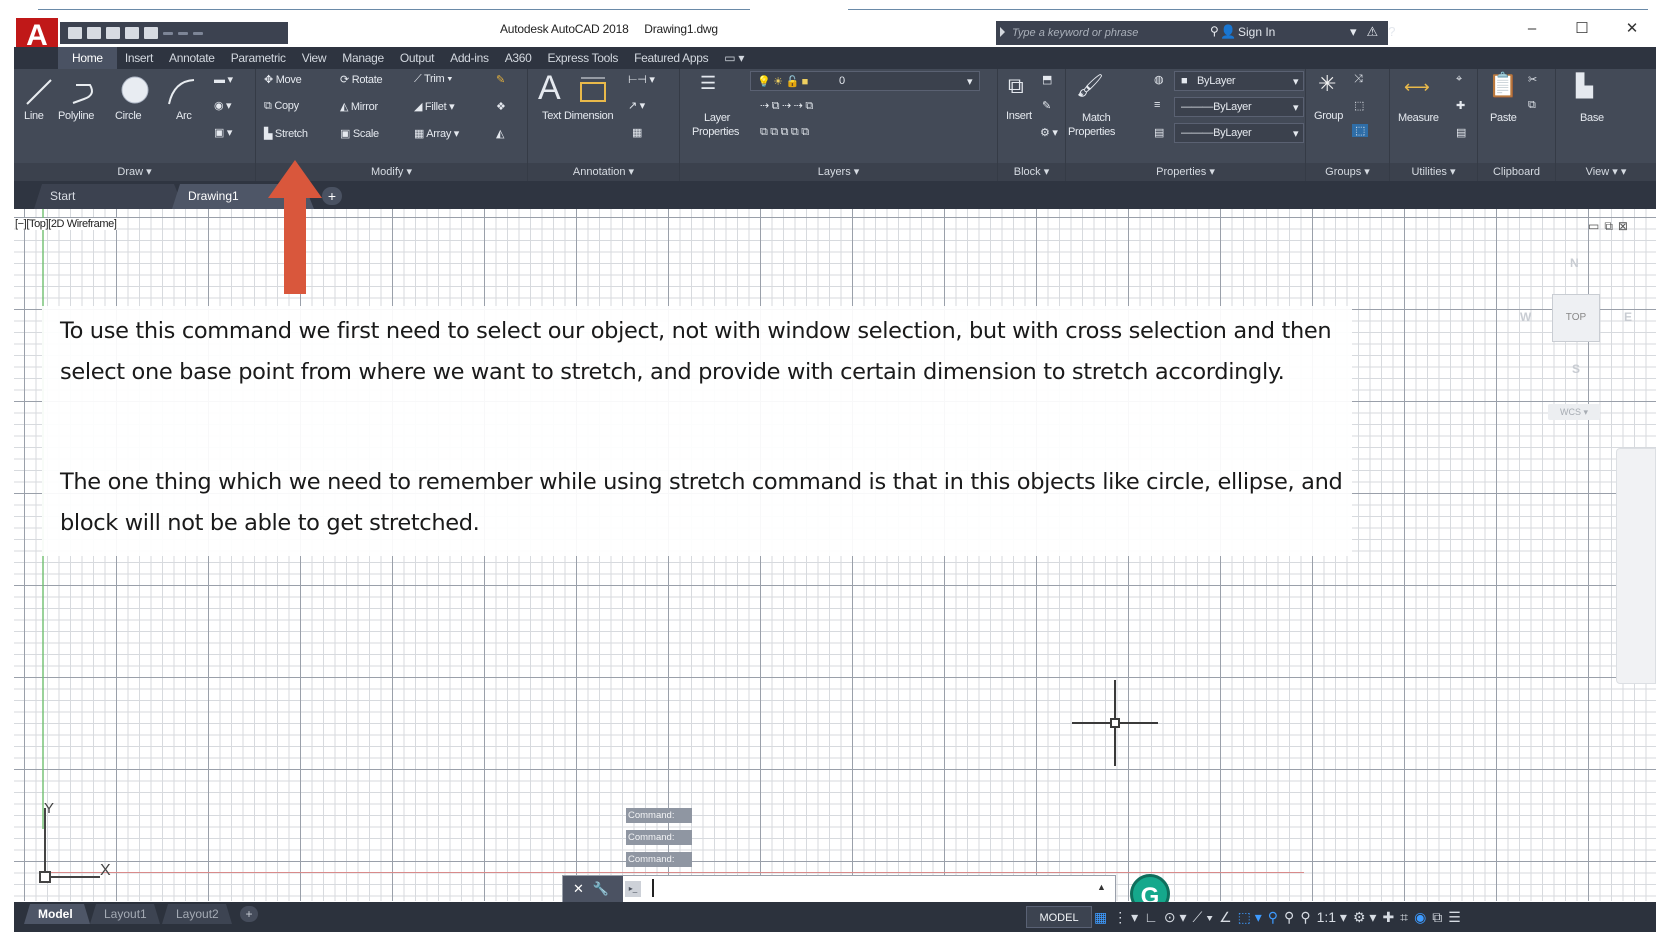 This screenshot has width=1656, height=932. Describe the element at coordinates (1532, 29) in the screenshot. I see `minimize-button: –` at that location.